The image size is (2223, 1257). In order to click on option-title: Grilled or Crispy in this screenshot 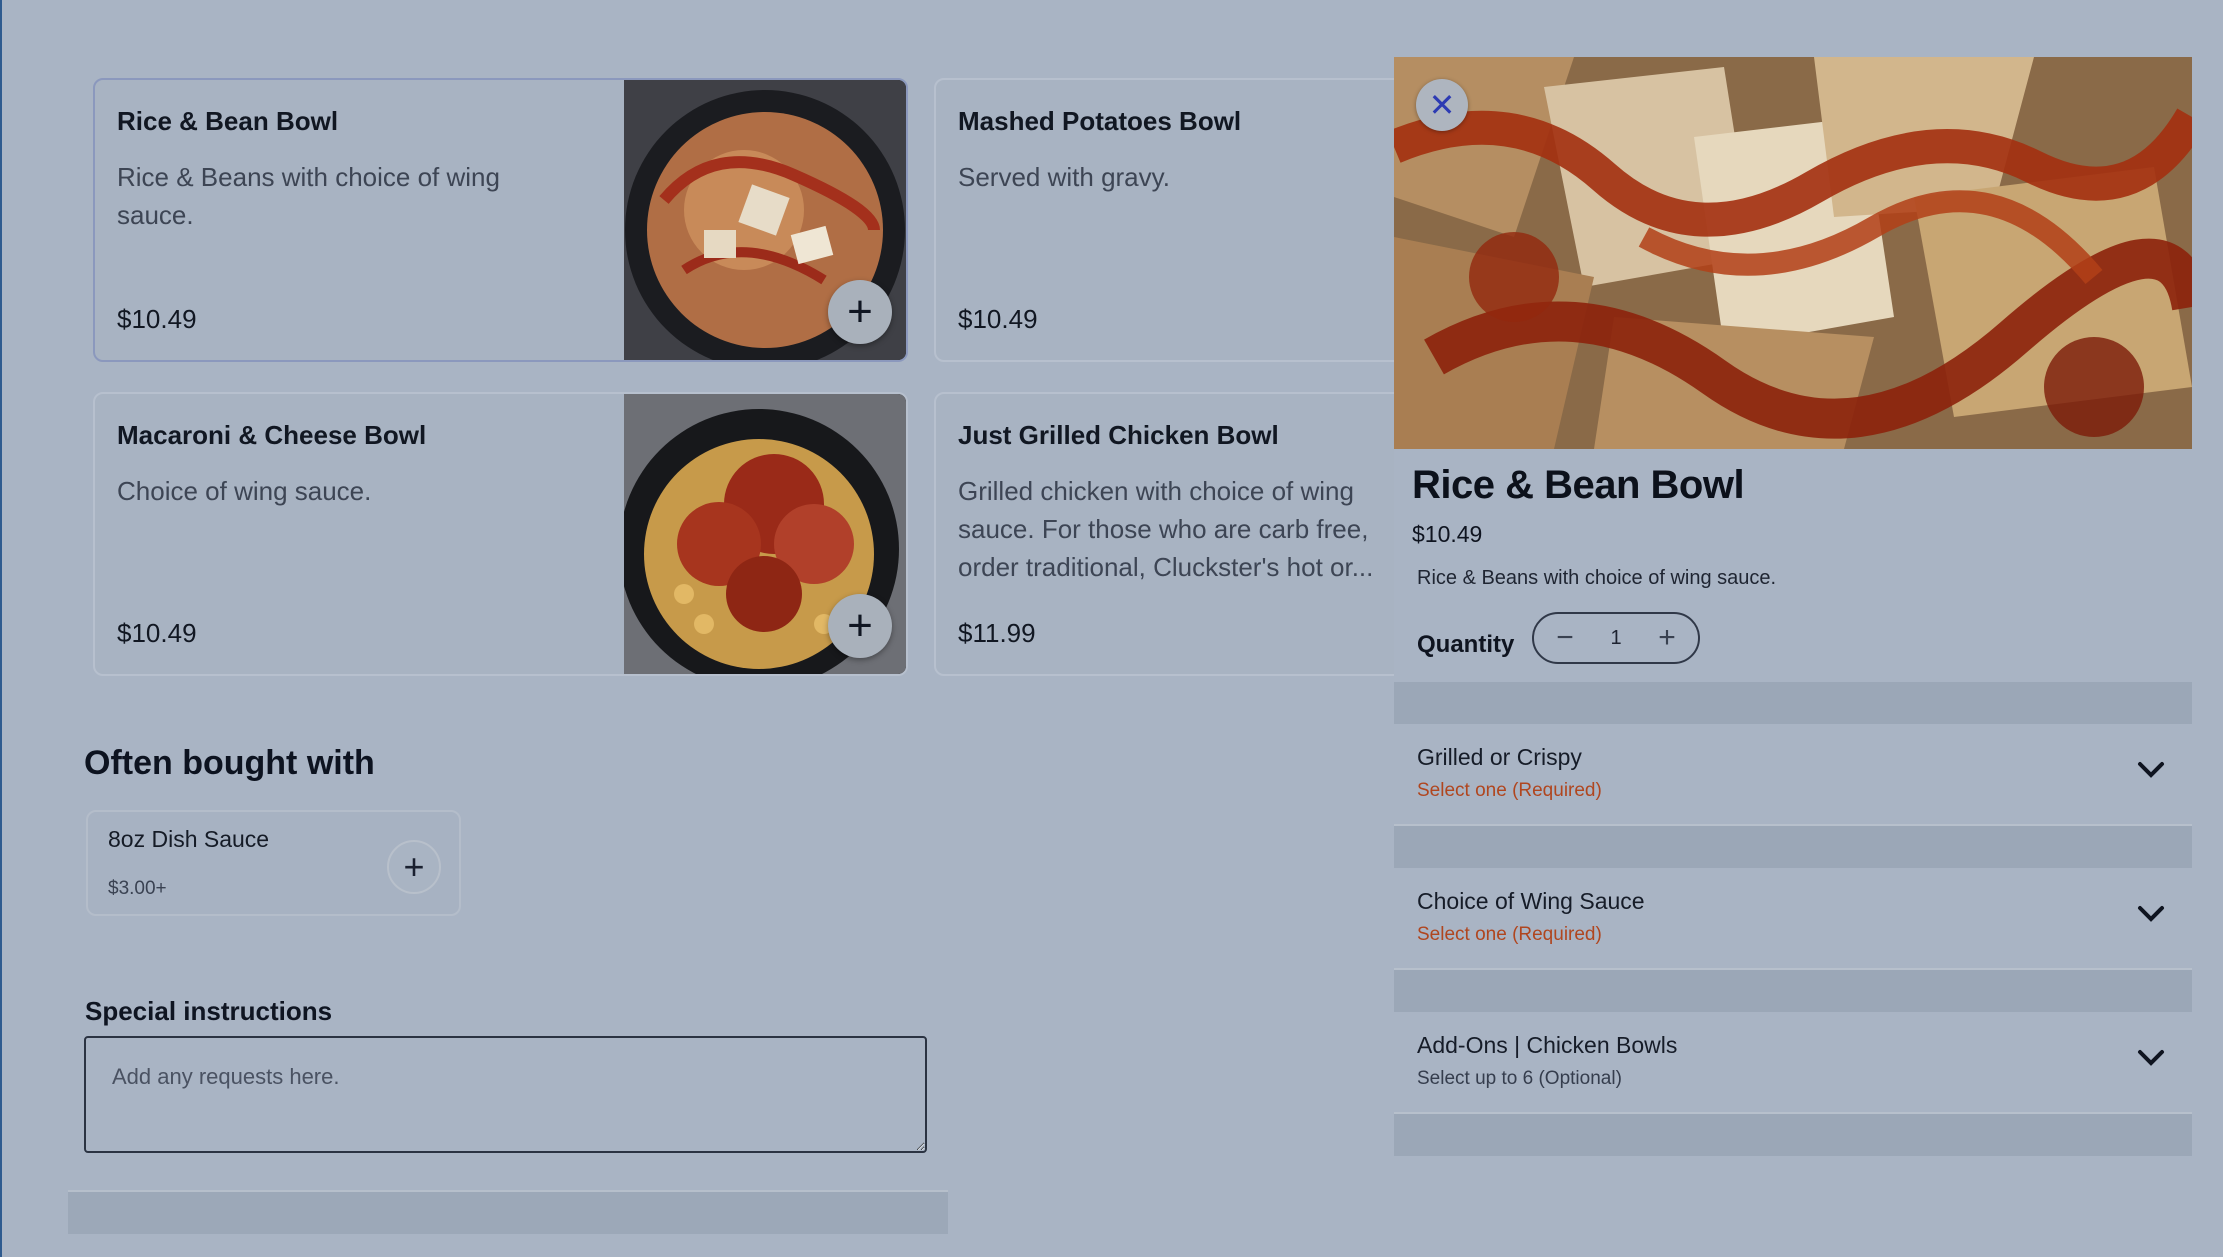, I will do `click(1499, 757)`.